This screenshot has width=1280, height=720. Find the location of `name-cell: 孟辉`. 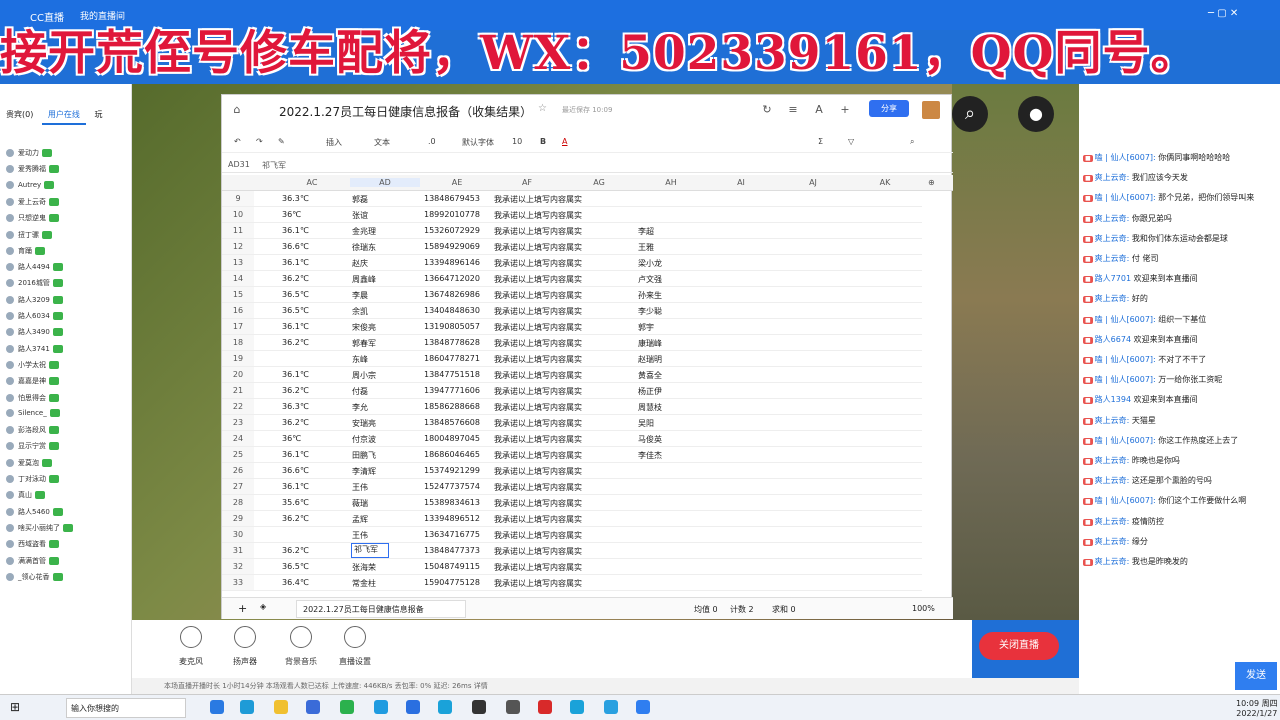

name-cell: 孟辉 is located at coordinates (360, 519).